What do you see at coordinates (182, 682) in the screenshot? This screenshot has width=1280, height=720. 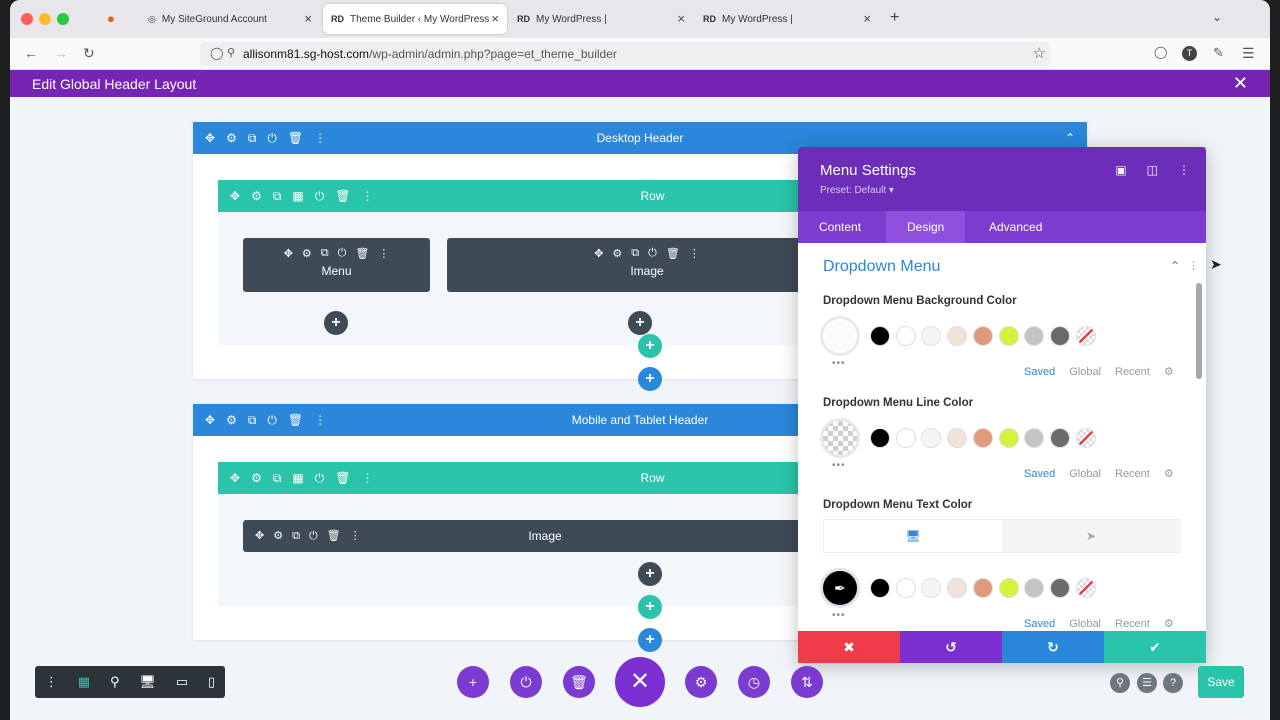 I see `tablet-view-icon: ▭` at bounding box center [182, 682].